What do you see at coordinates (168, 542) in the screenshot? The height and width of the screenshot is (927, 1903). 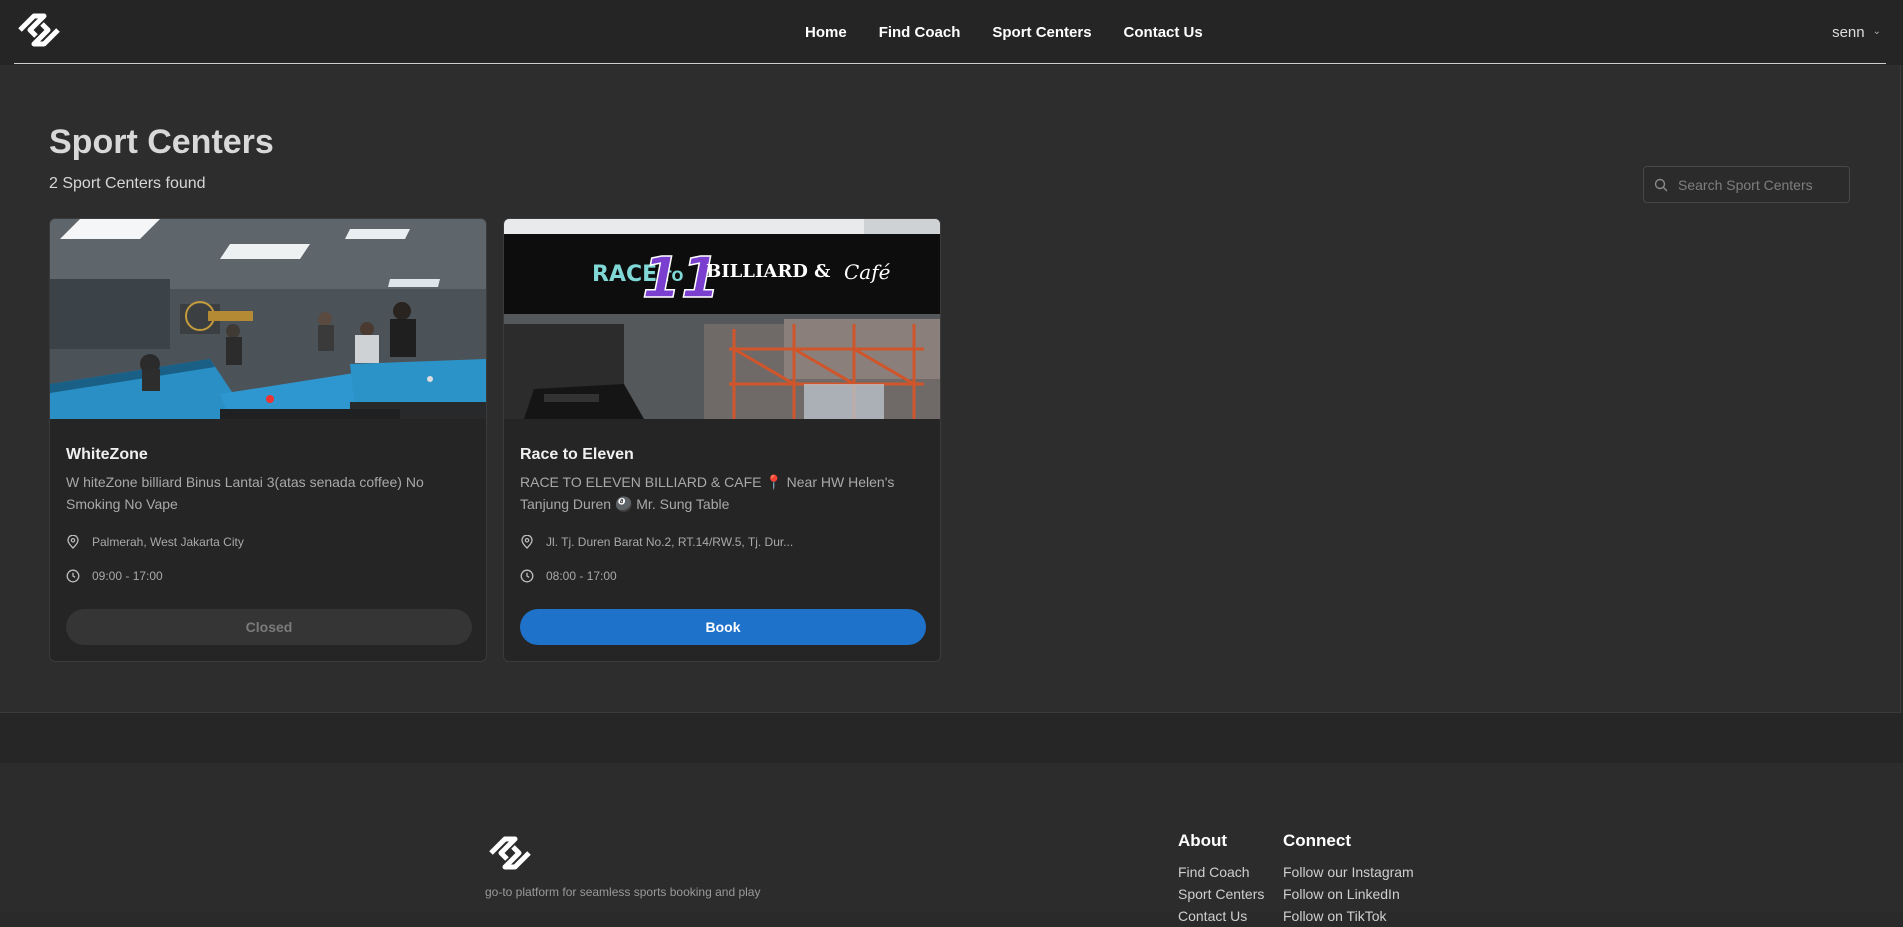 I see `location-text: Palmerah, West Jakarta City` at bounding box center [168, 542].